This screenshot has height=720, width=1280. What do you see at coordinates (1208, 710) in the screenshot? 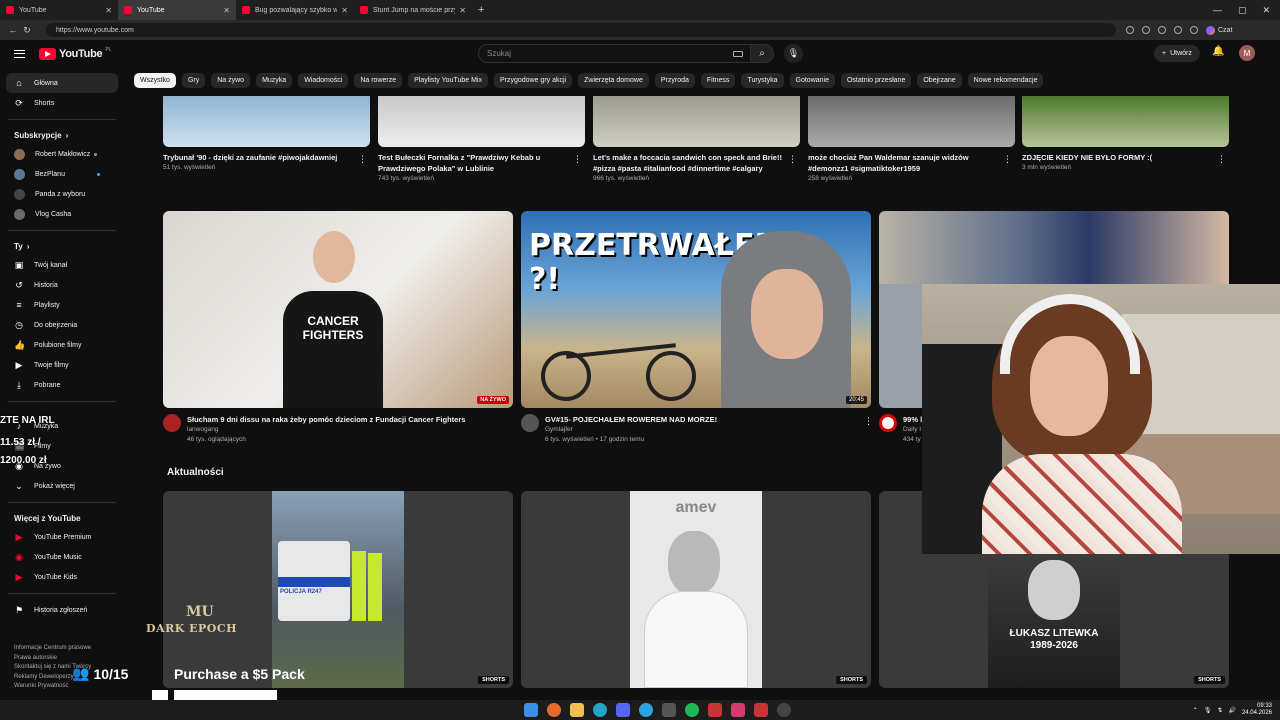
I see `microphone-icon: 🎙` at bounding box center [1208, 710].